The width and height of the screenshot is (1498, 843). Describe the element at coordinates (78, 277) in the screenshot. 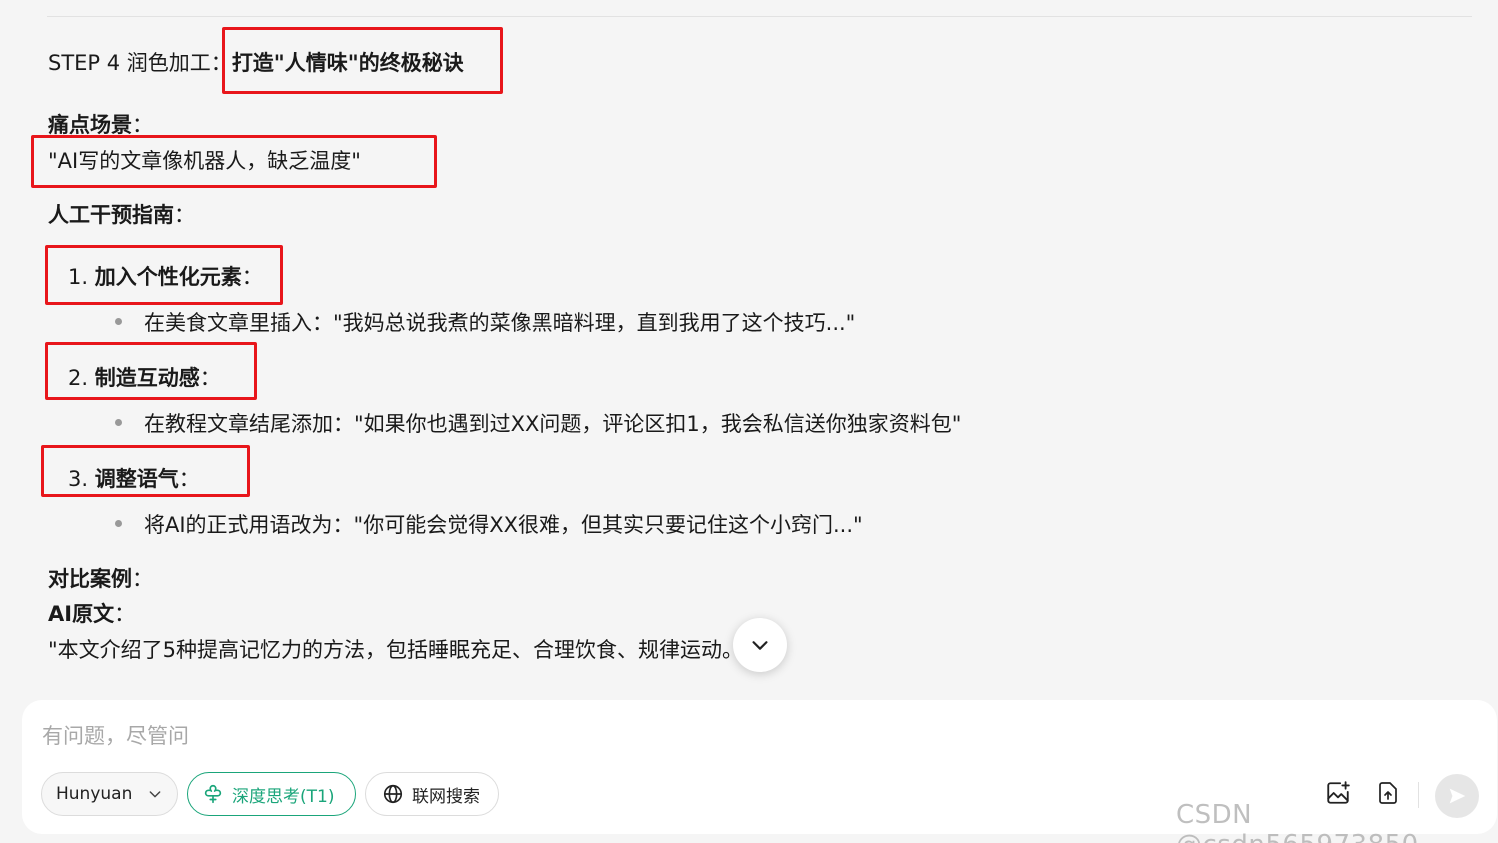

I see `list-number: 1.` at that location.